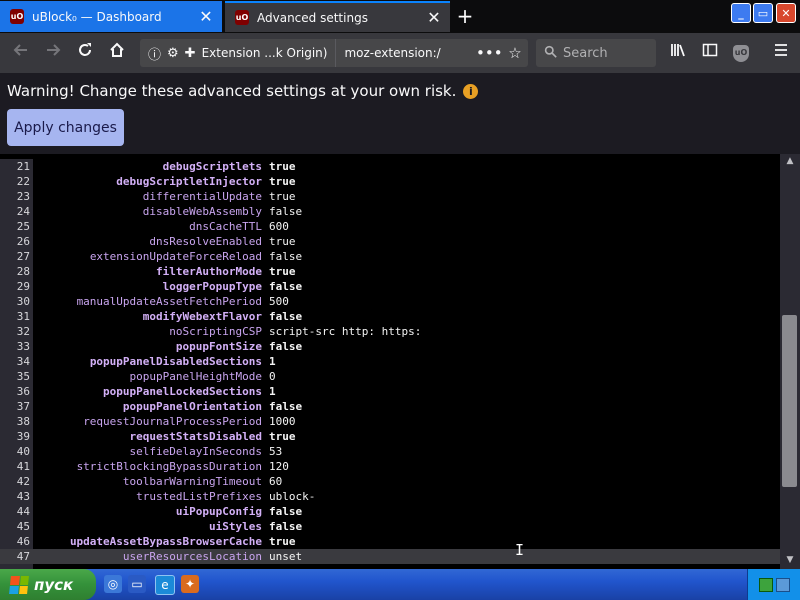  Describe the element at coordinates (23, 421) in the screenshot. I see `line-number: 38` at that location.